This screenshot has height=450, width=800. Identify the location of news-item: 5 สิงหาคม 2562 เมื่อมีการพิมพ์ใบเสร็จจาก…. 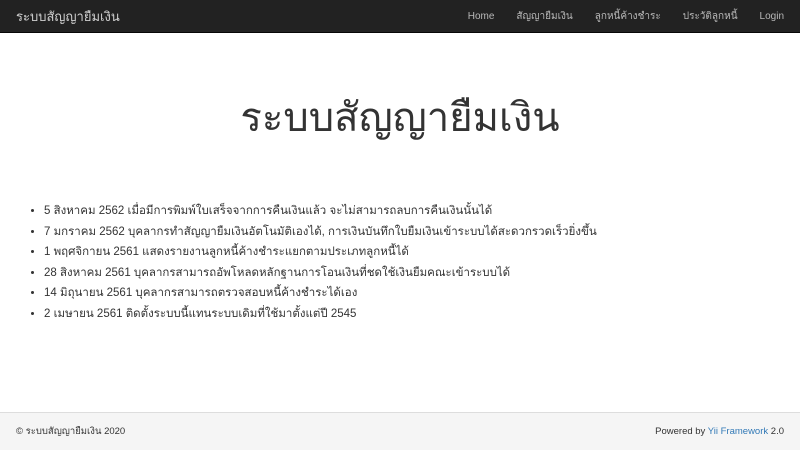
(422, 211).